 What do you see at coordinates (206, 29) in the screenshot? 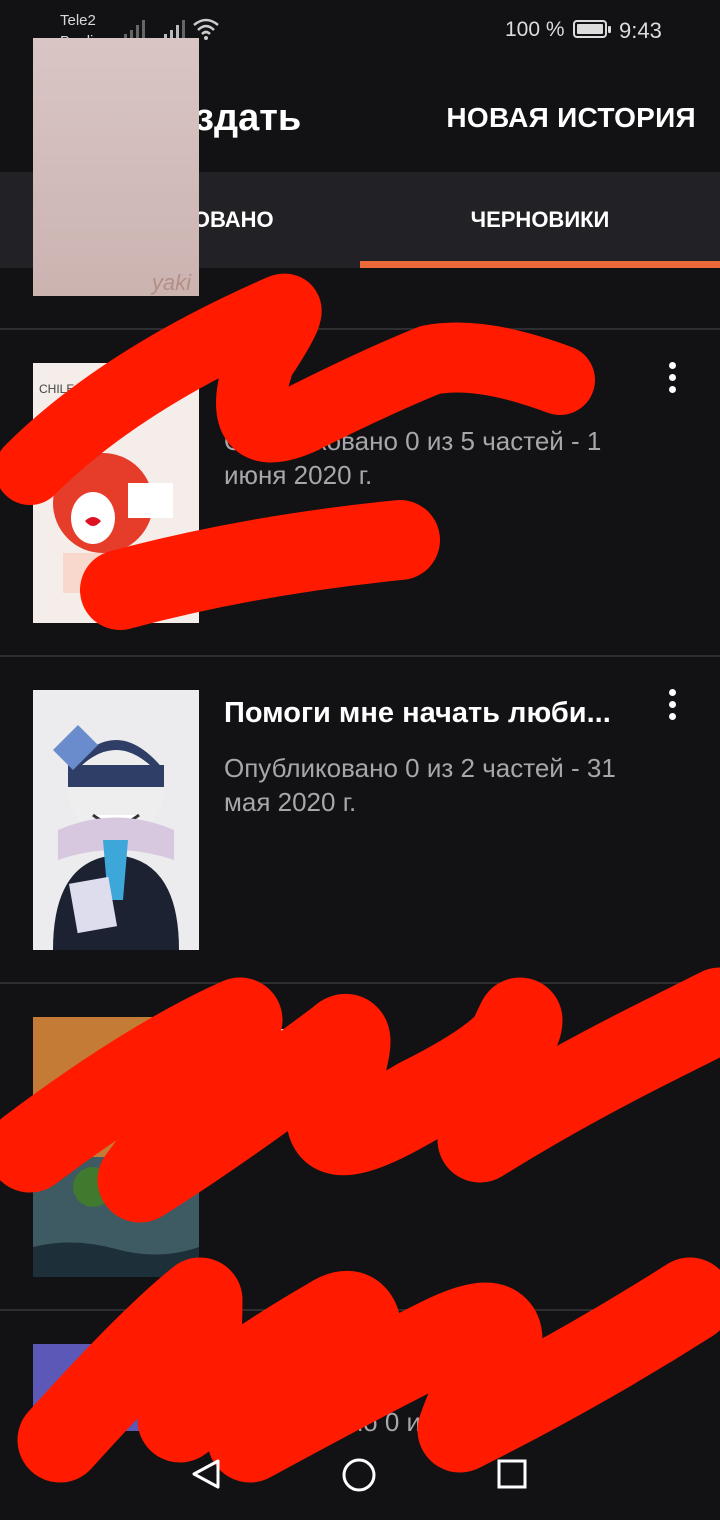
I see `wifi-icon` at bounding box center [206, 29].